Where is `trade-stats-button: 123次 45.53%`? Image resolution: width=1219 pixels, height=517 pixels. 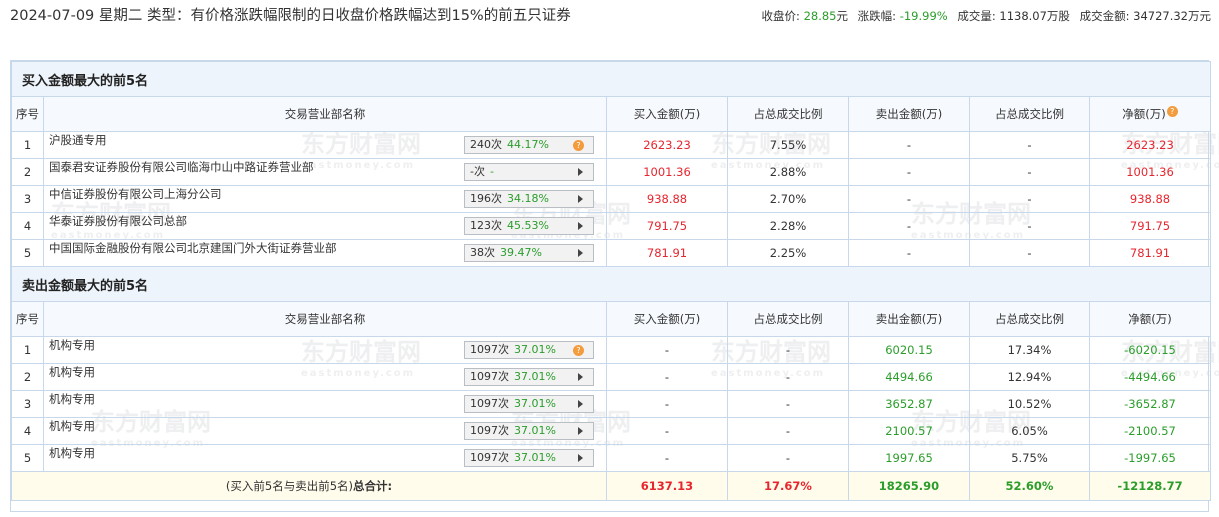
trade-stats-button: 123次 45.53% is located at coordinates (529, 226).